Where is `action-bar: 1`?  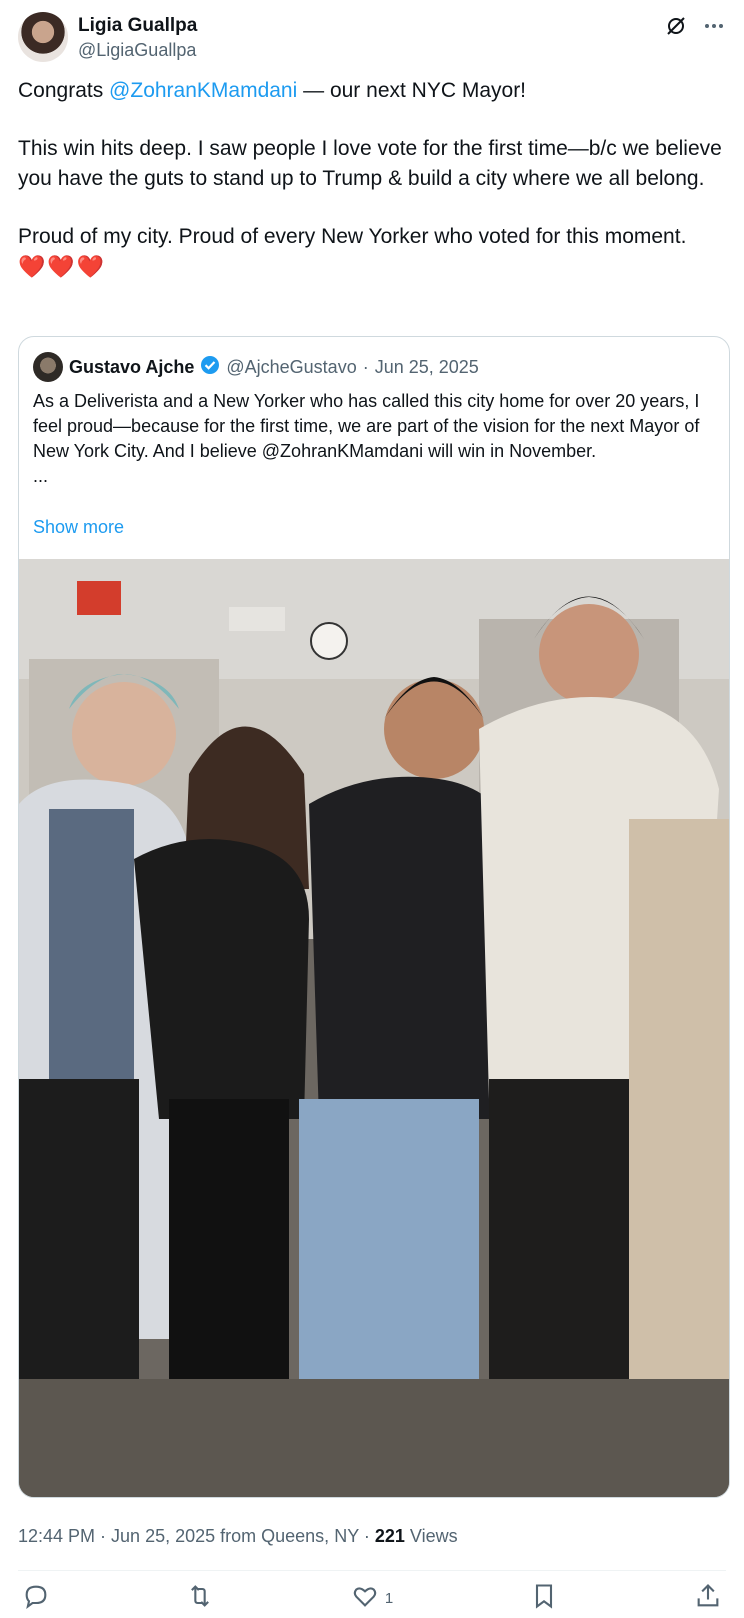
action-bar: 1 is located at coordinates (372, 1598).